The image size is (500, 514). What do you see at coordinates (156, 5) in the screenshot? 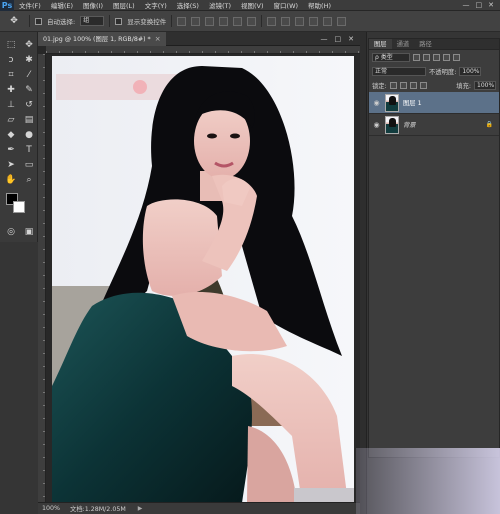
I see `menu-type: 文字(Y)` at bounding box center [156, 5].